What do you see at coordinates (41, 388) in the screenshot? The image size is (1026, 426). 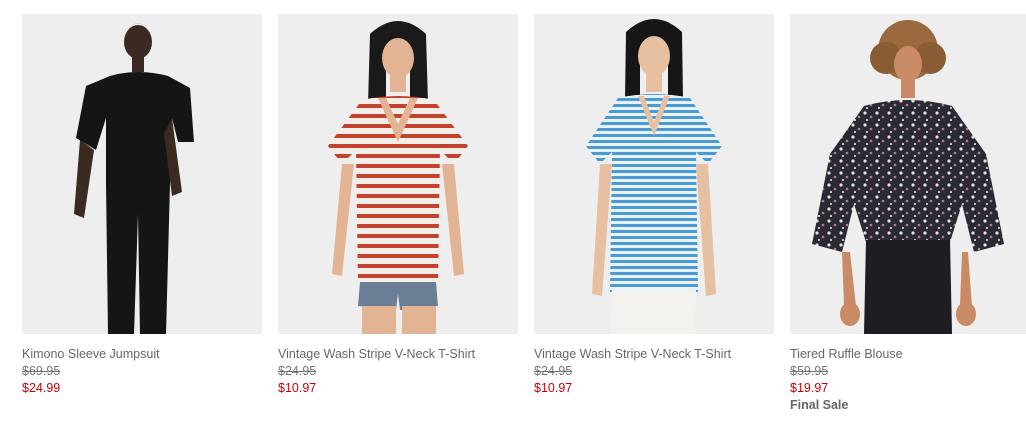 I see `sale-price: $24.99` at bounding box center [41, 388].